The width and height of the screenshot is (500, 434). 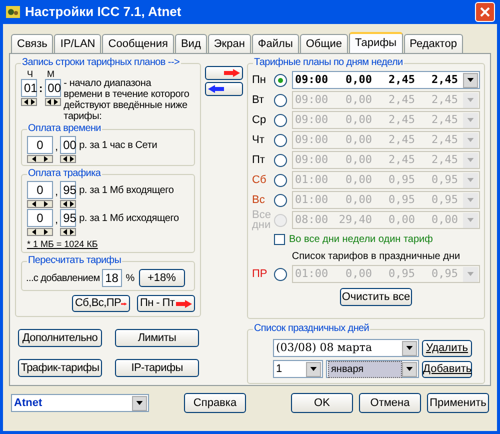 What do you see at coordinates (259, 80) in the screenshot?
I see `day-label: Пн` at bounding box center [259, 80].